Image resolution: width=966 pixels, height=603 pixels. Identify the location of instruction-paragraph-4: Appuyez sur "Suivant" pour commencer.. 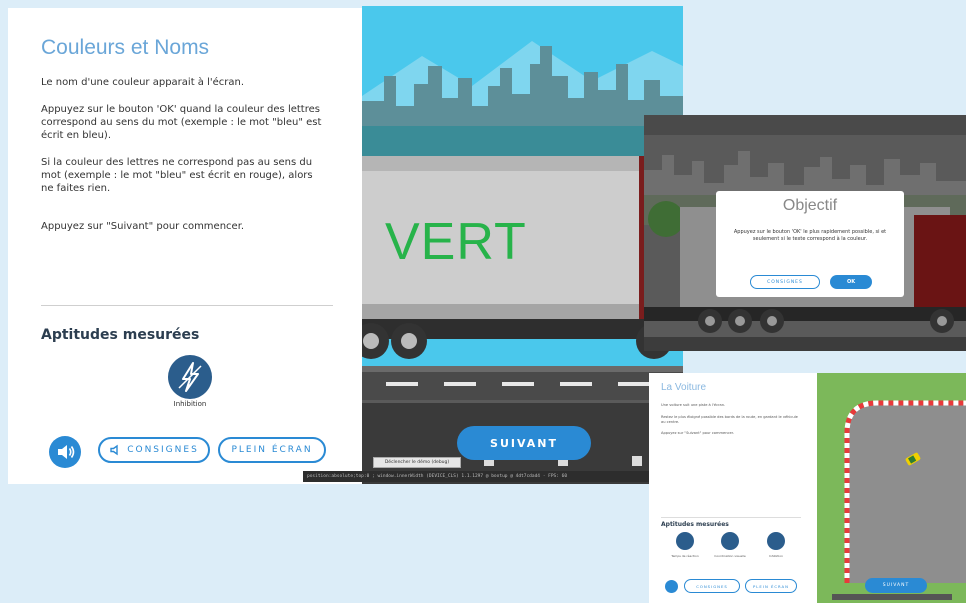
(143, 226).